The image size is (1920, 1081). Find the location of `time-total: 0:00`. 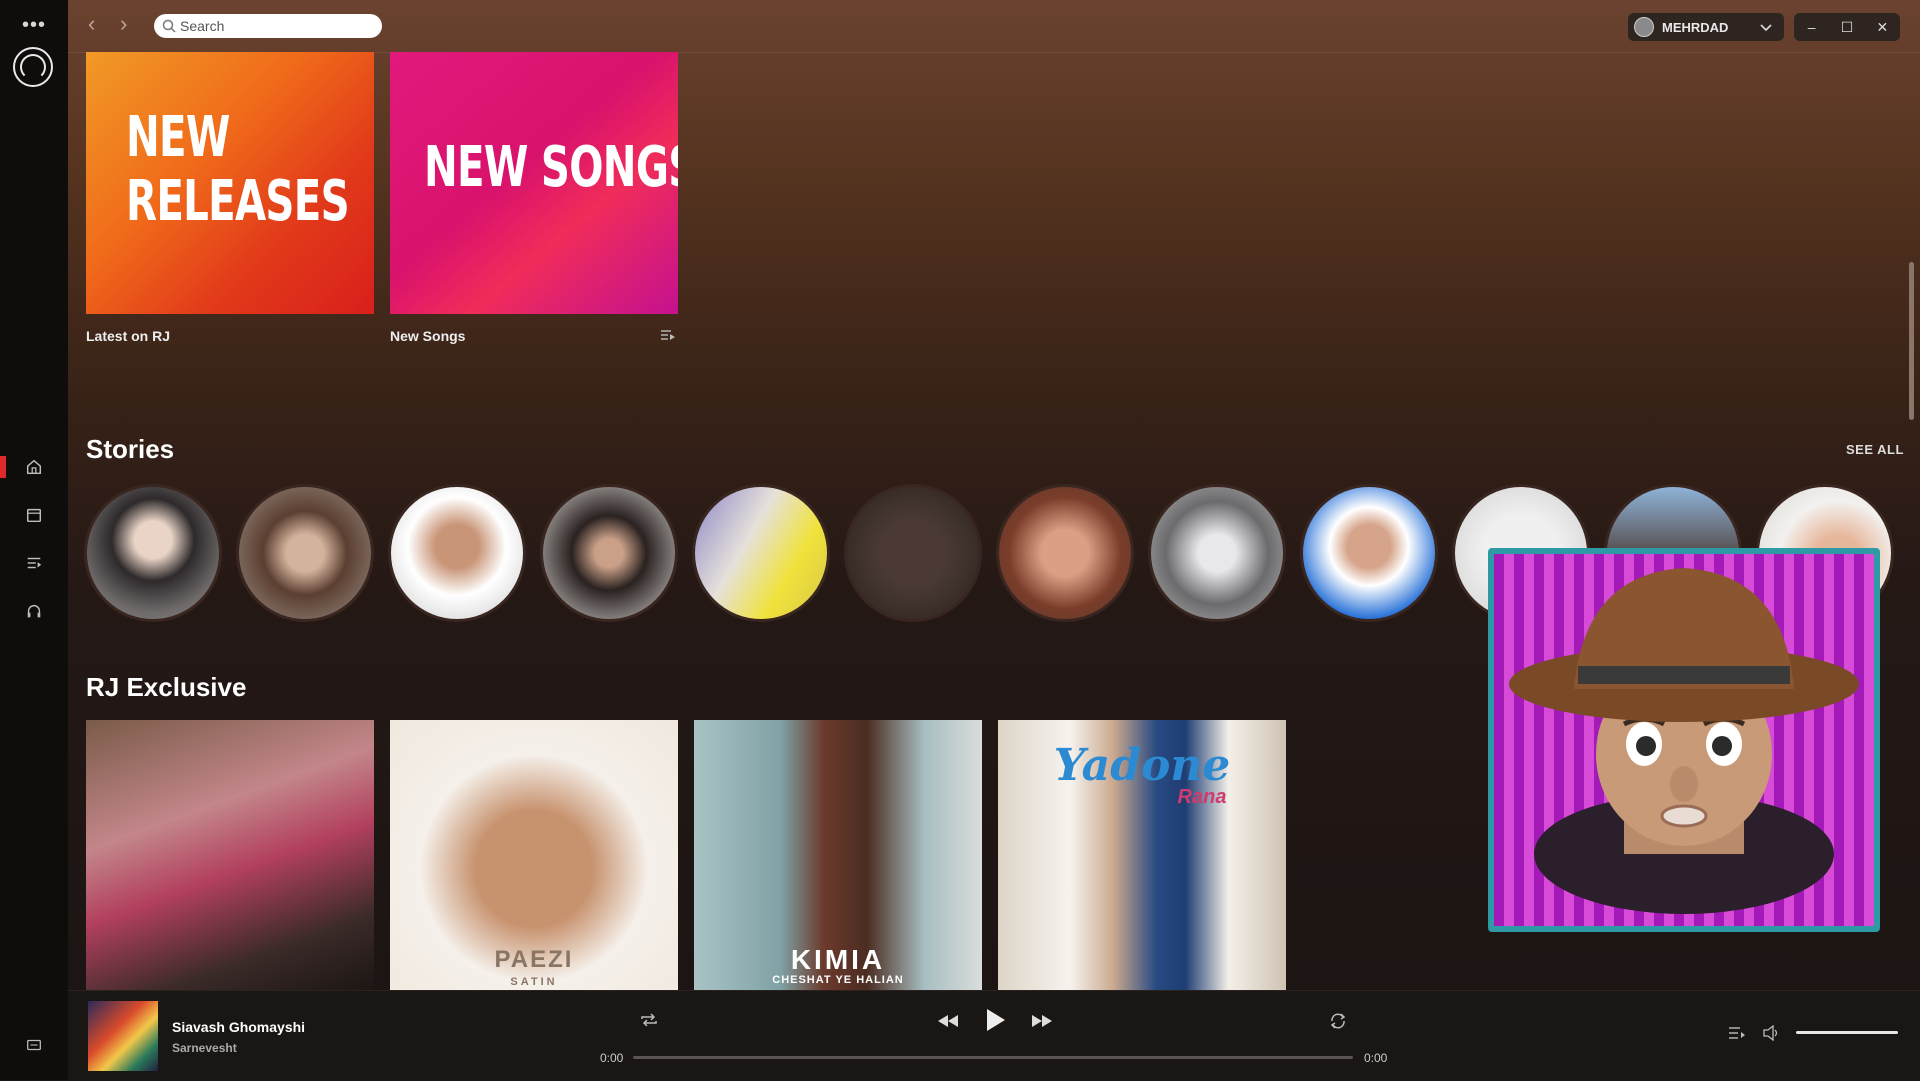

time-total: 0:00 is located at coordinates (1376, 1058).